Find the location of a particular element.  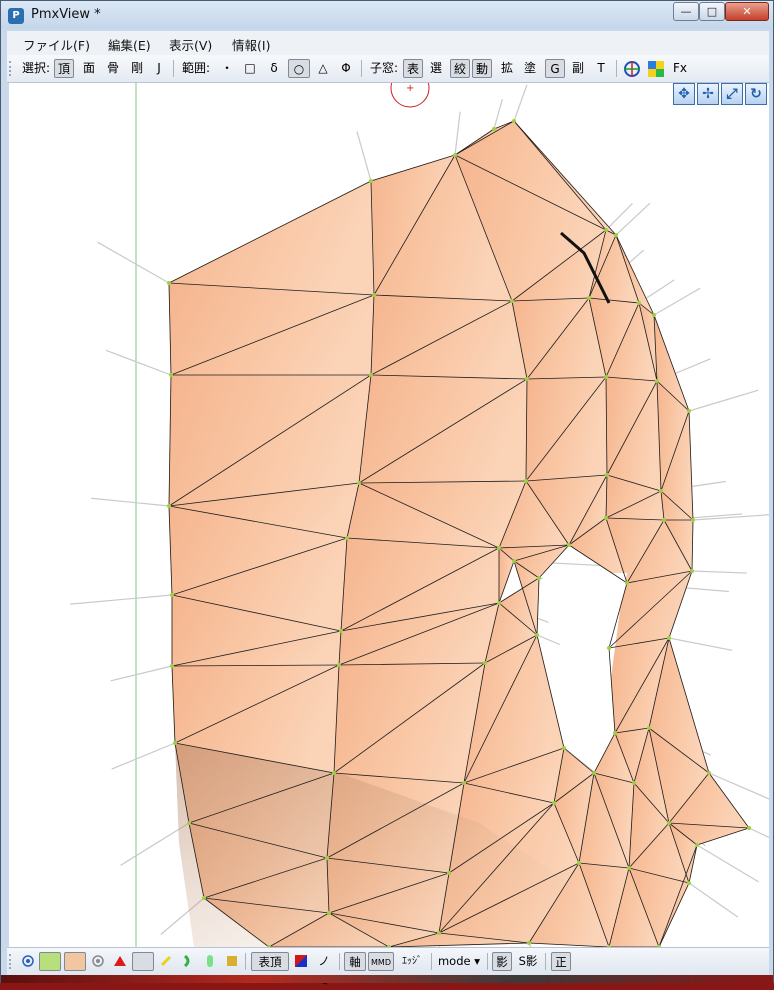

close-button: ✕ is located at coordinates (747, 11).